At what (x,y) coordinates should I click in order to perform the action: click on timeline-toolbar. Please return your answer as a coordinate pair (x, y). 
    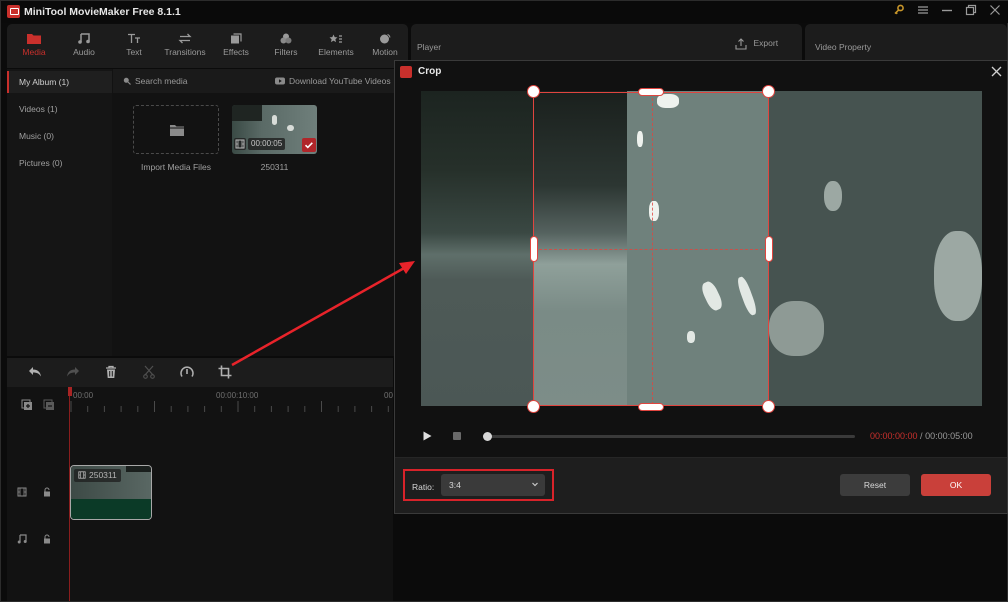
    Looking at the image, I should click on (200, 372).